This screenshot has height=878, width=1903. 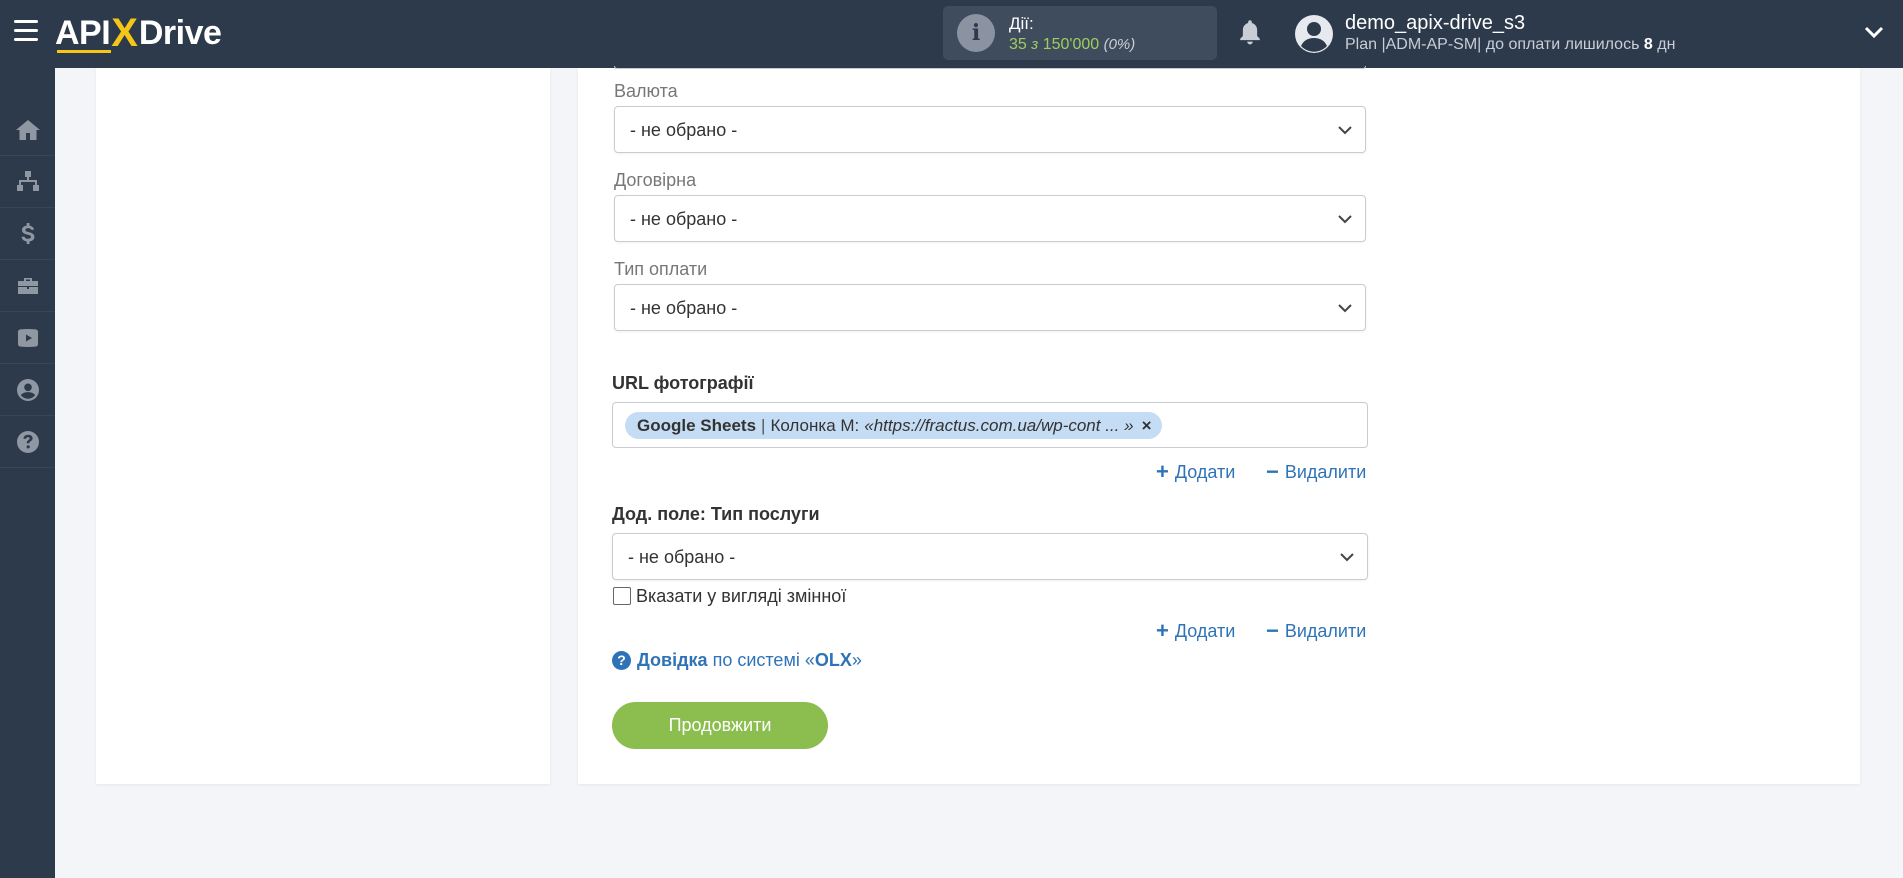 What do you see at coordinates (83, 32) in the screenshot?
I see `logo-text-api: API` at bounding box center [83, 32].